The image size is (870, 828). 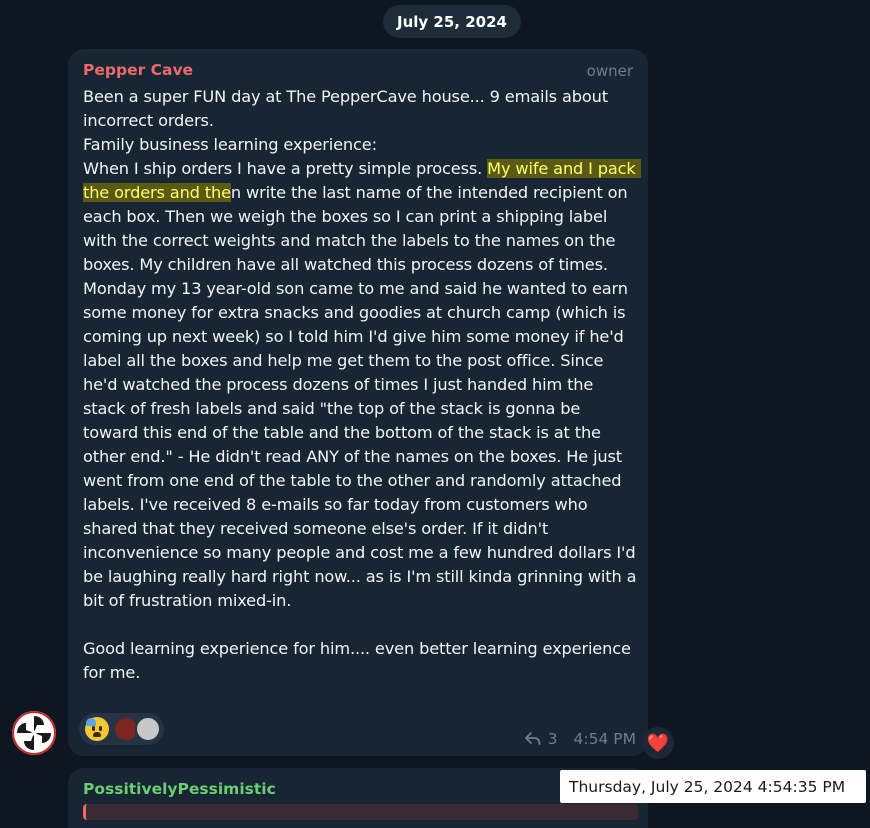 I want to click on pinwheel-logo-icon, so click(x=34, y=733).